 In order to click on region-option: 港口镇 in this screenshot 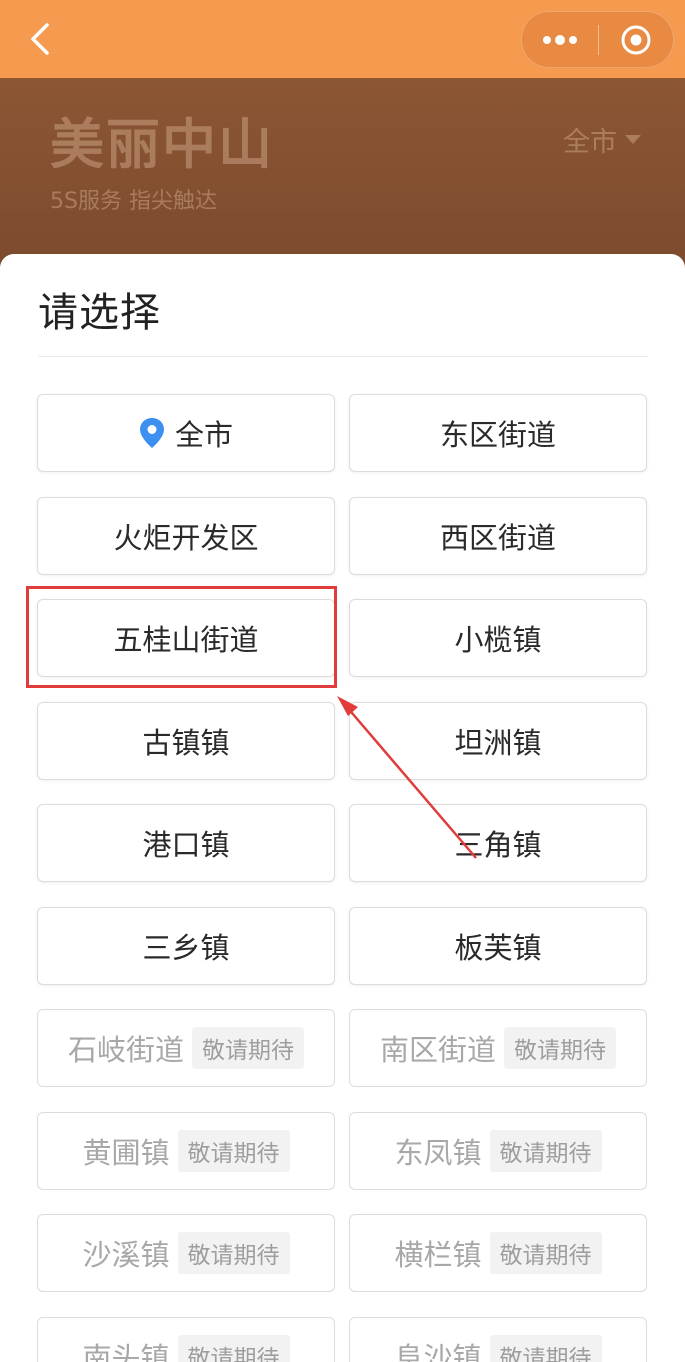, I will do `click(186, 843)`.